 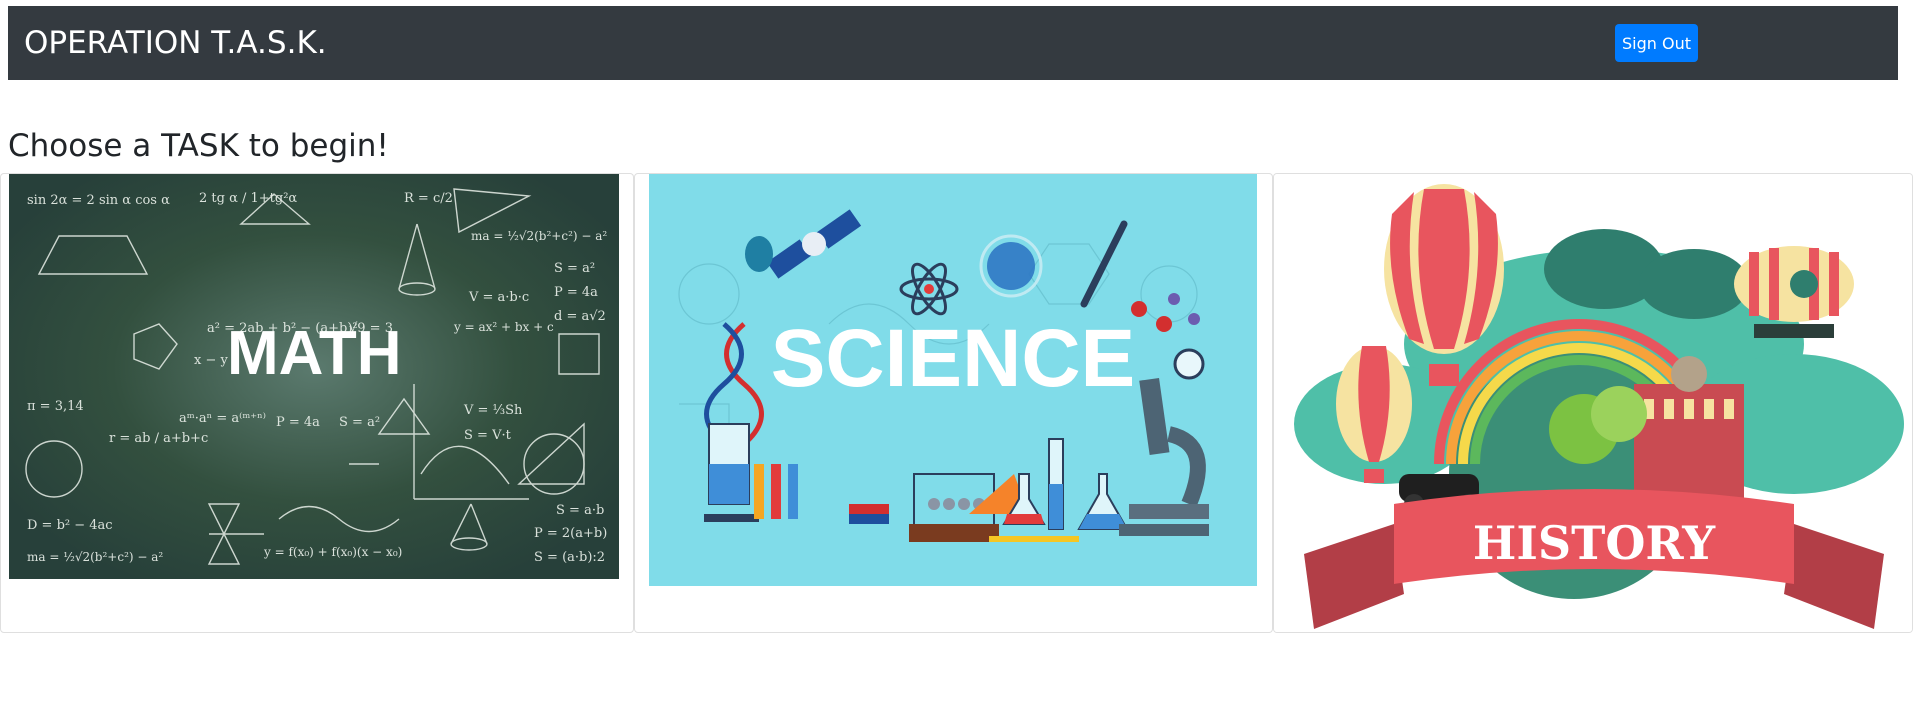 What do you see at coordinates (332, 552) in the screenshot?
I see `formula: y = f(x₀) + f(x₀)(x − x₀)` at bounding box center [332, 552].